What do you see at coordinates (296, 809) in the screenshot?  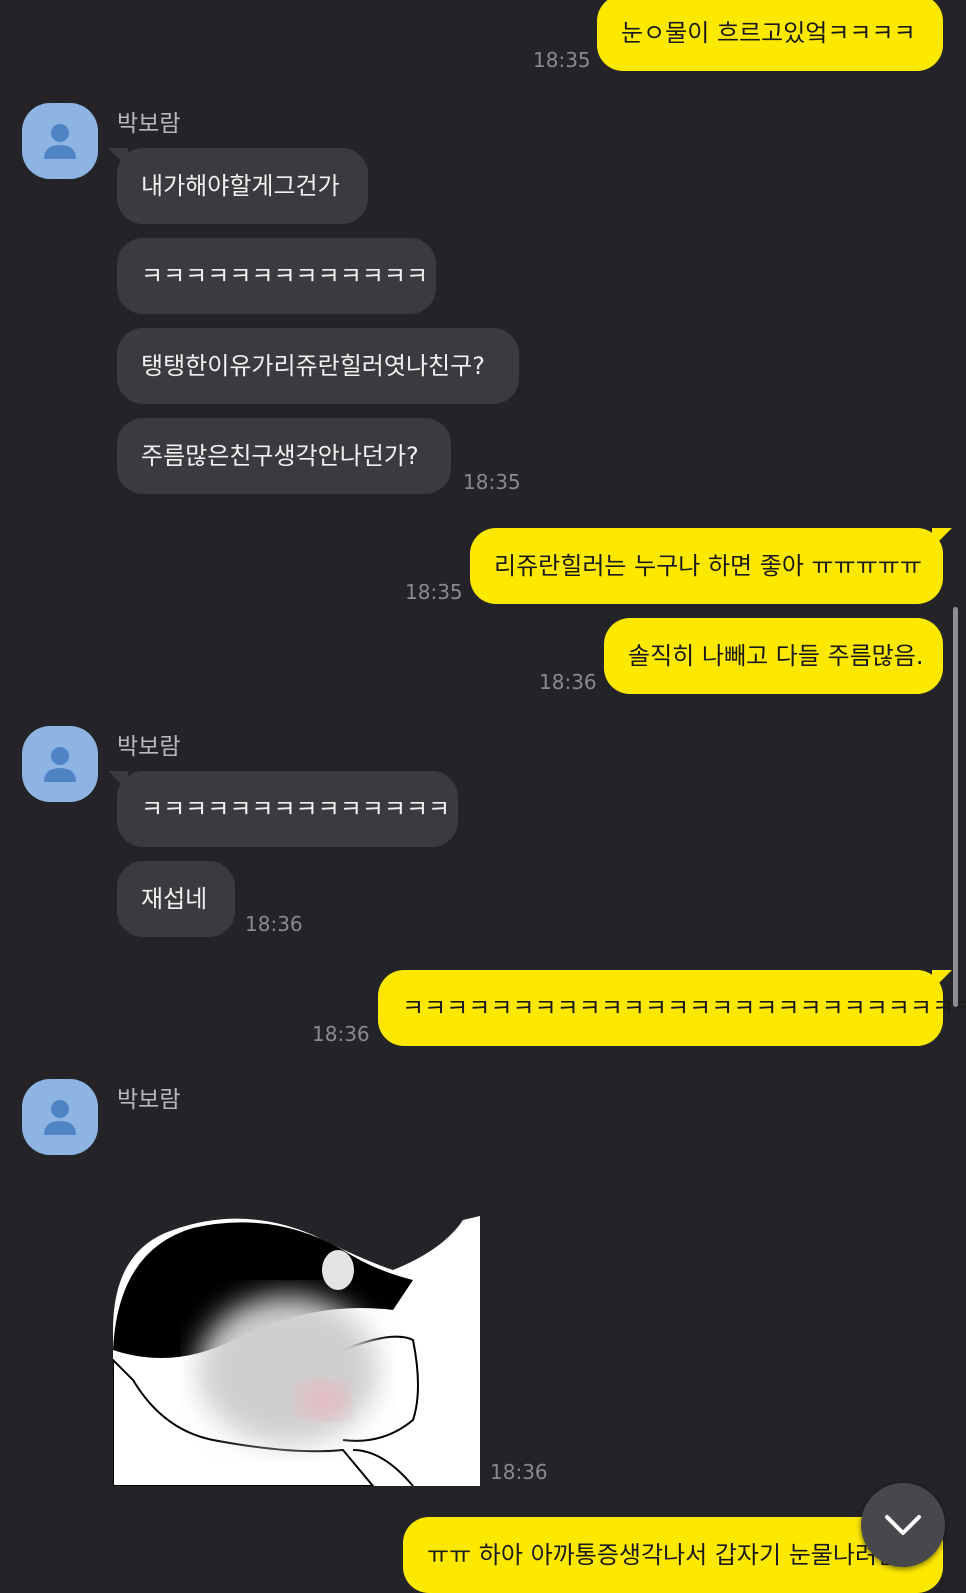 I see `message-text: ㅋㅋㅋㅋㅋㅋㅋㅋㅋㅋㅋㅋㅋㅋ` at bounding box center [296, 809].